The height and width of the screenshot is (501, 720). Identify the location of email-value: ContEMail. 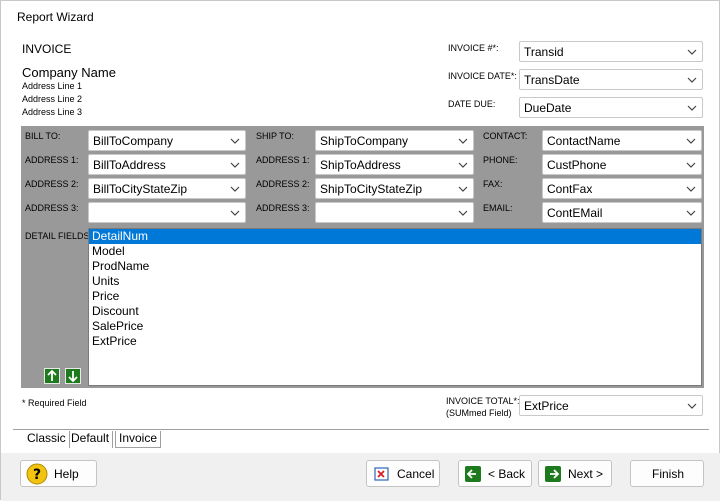
(575, 213).